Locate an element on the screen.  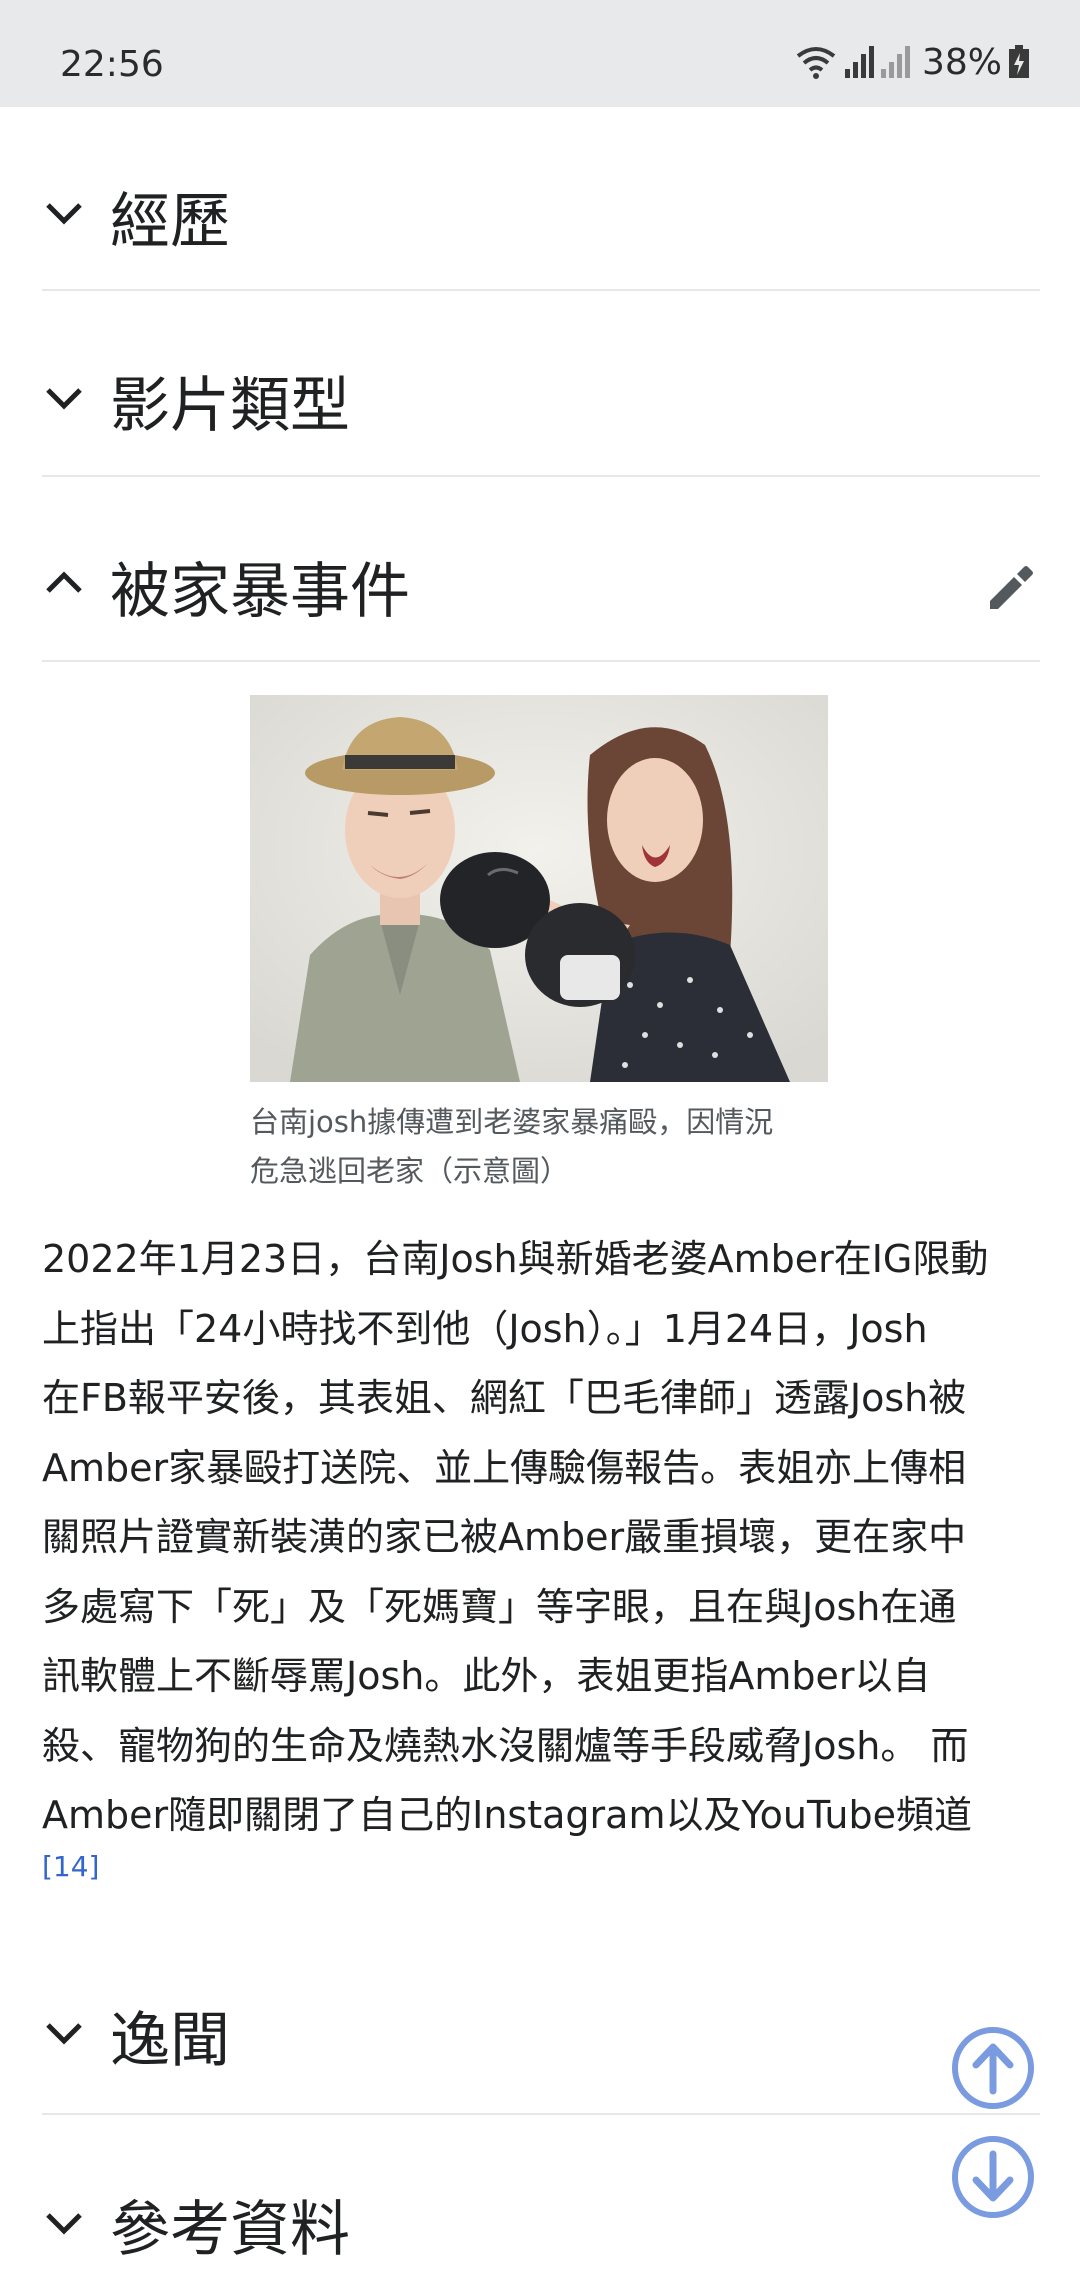
battery-percent: 38% is located at coordinates (961, 62).